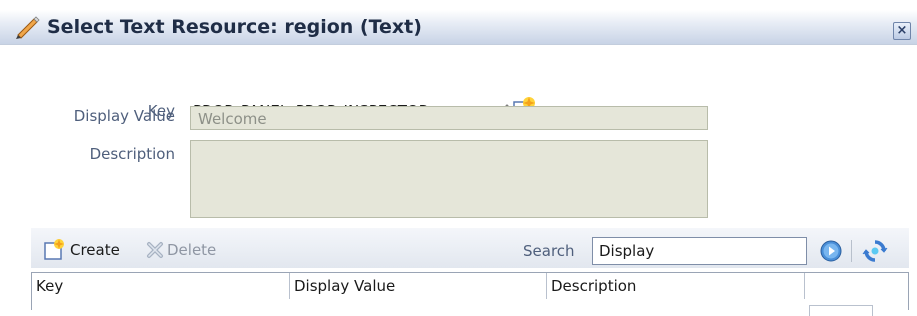 The image size is (917, 316). I want to click on resource-table-header: Key Display Value Description, so click(470, 286).